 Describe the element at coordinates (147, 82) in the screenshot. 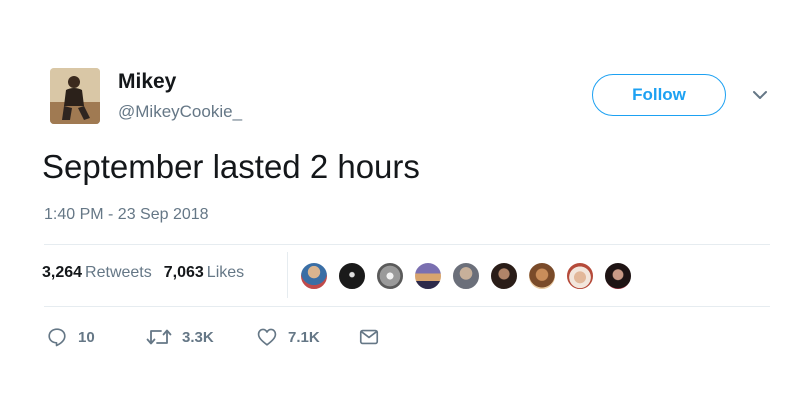

I see `display-name: Mikey` at that location.